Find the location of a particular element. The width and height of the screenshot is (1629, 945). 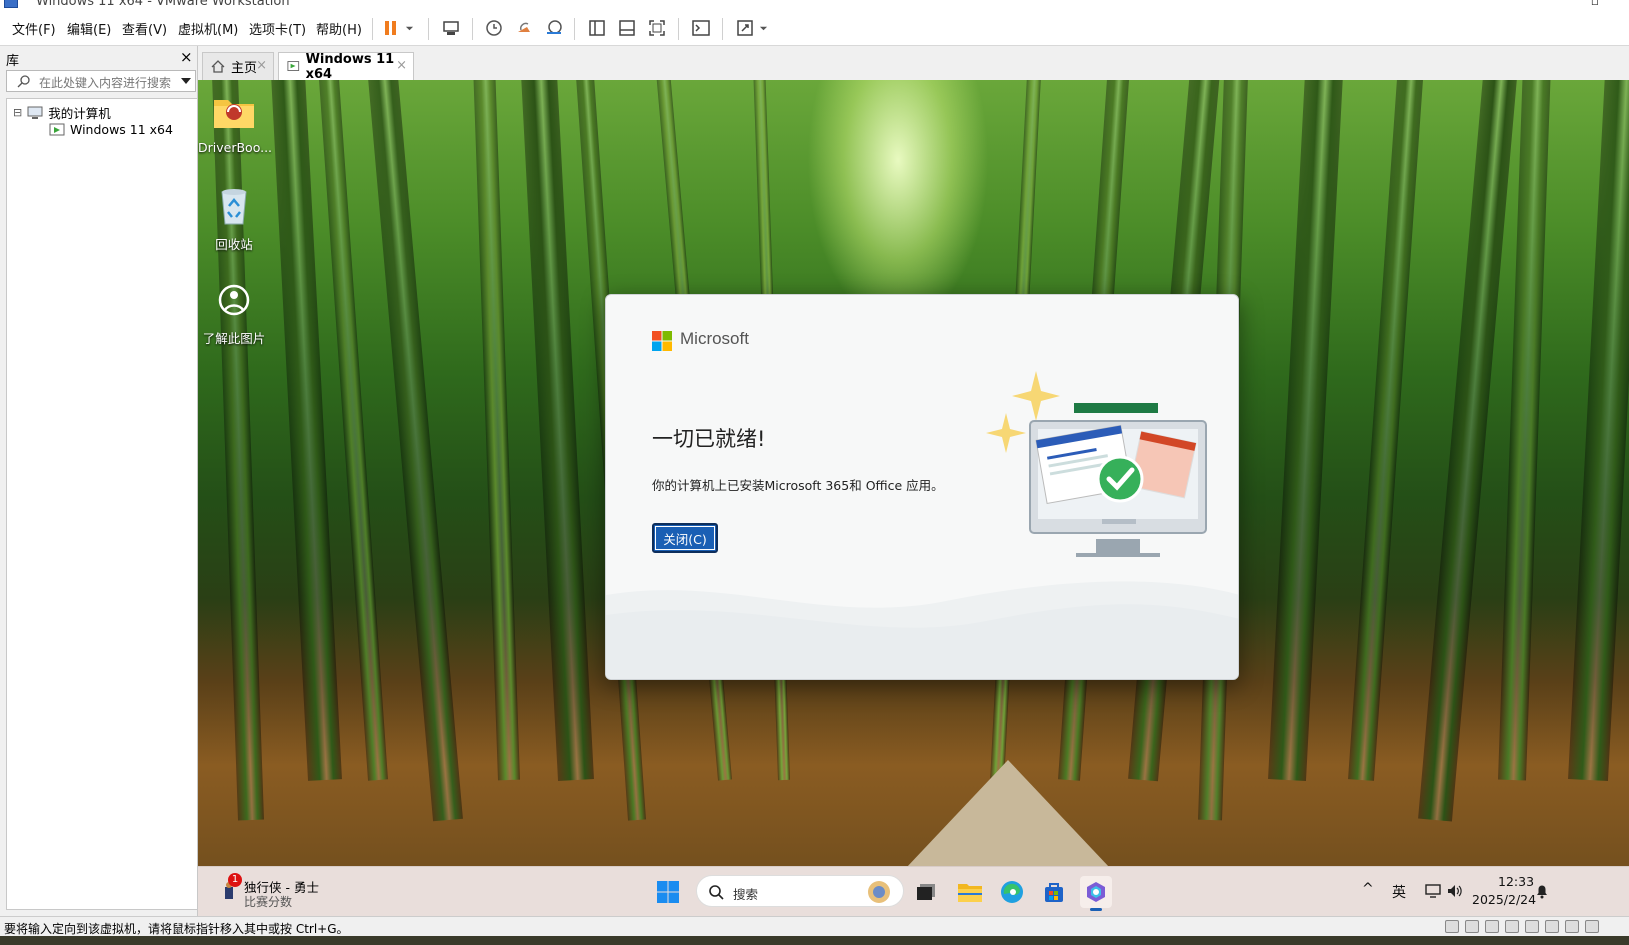

send-ctrl-alt-del-button is located at coordinates (451, 28).